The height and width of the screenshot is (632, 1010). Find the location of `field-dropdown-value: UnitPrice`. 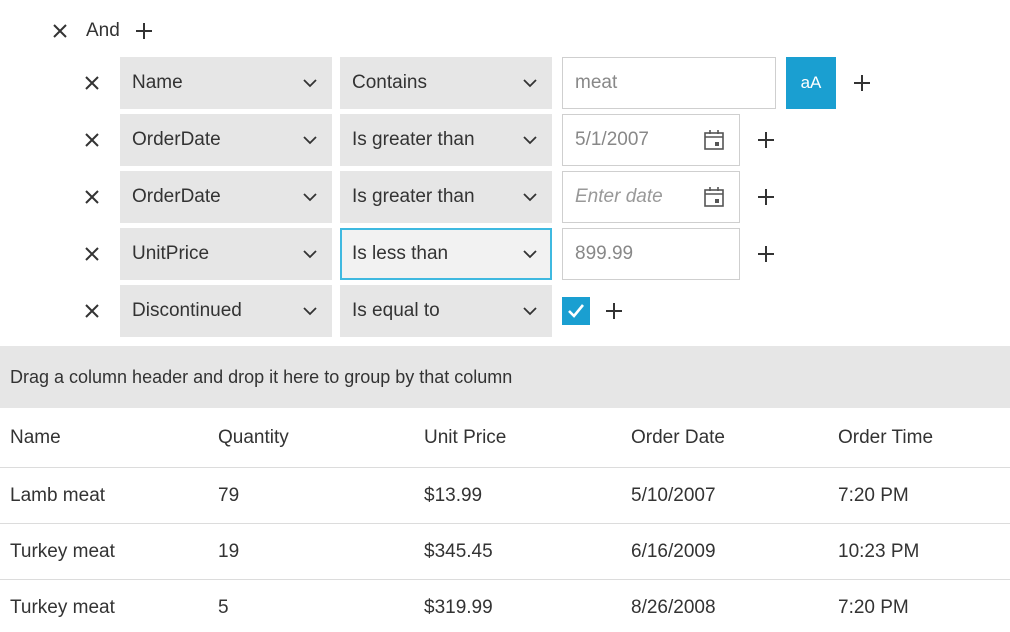

field-dropdown-value: UnitPrice is located at coordinates (171, 253).